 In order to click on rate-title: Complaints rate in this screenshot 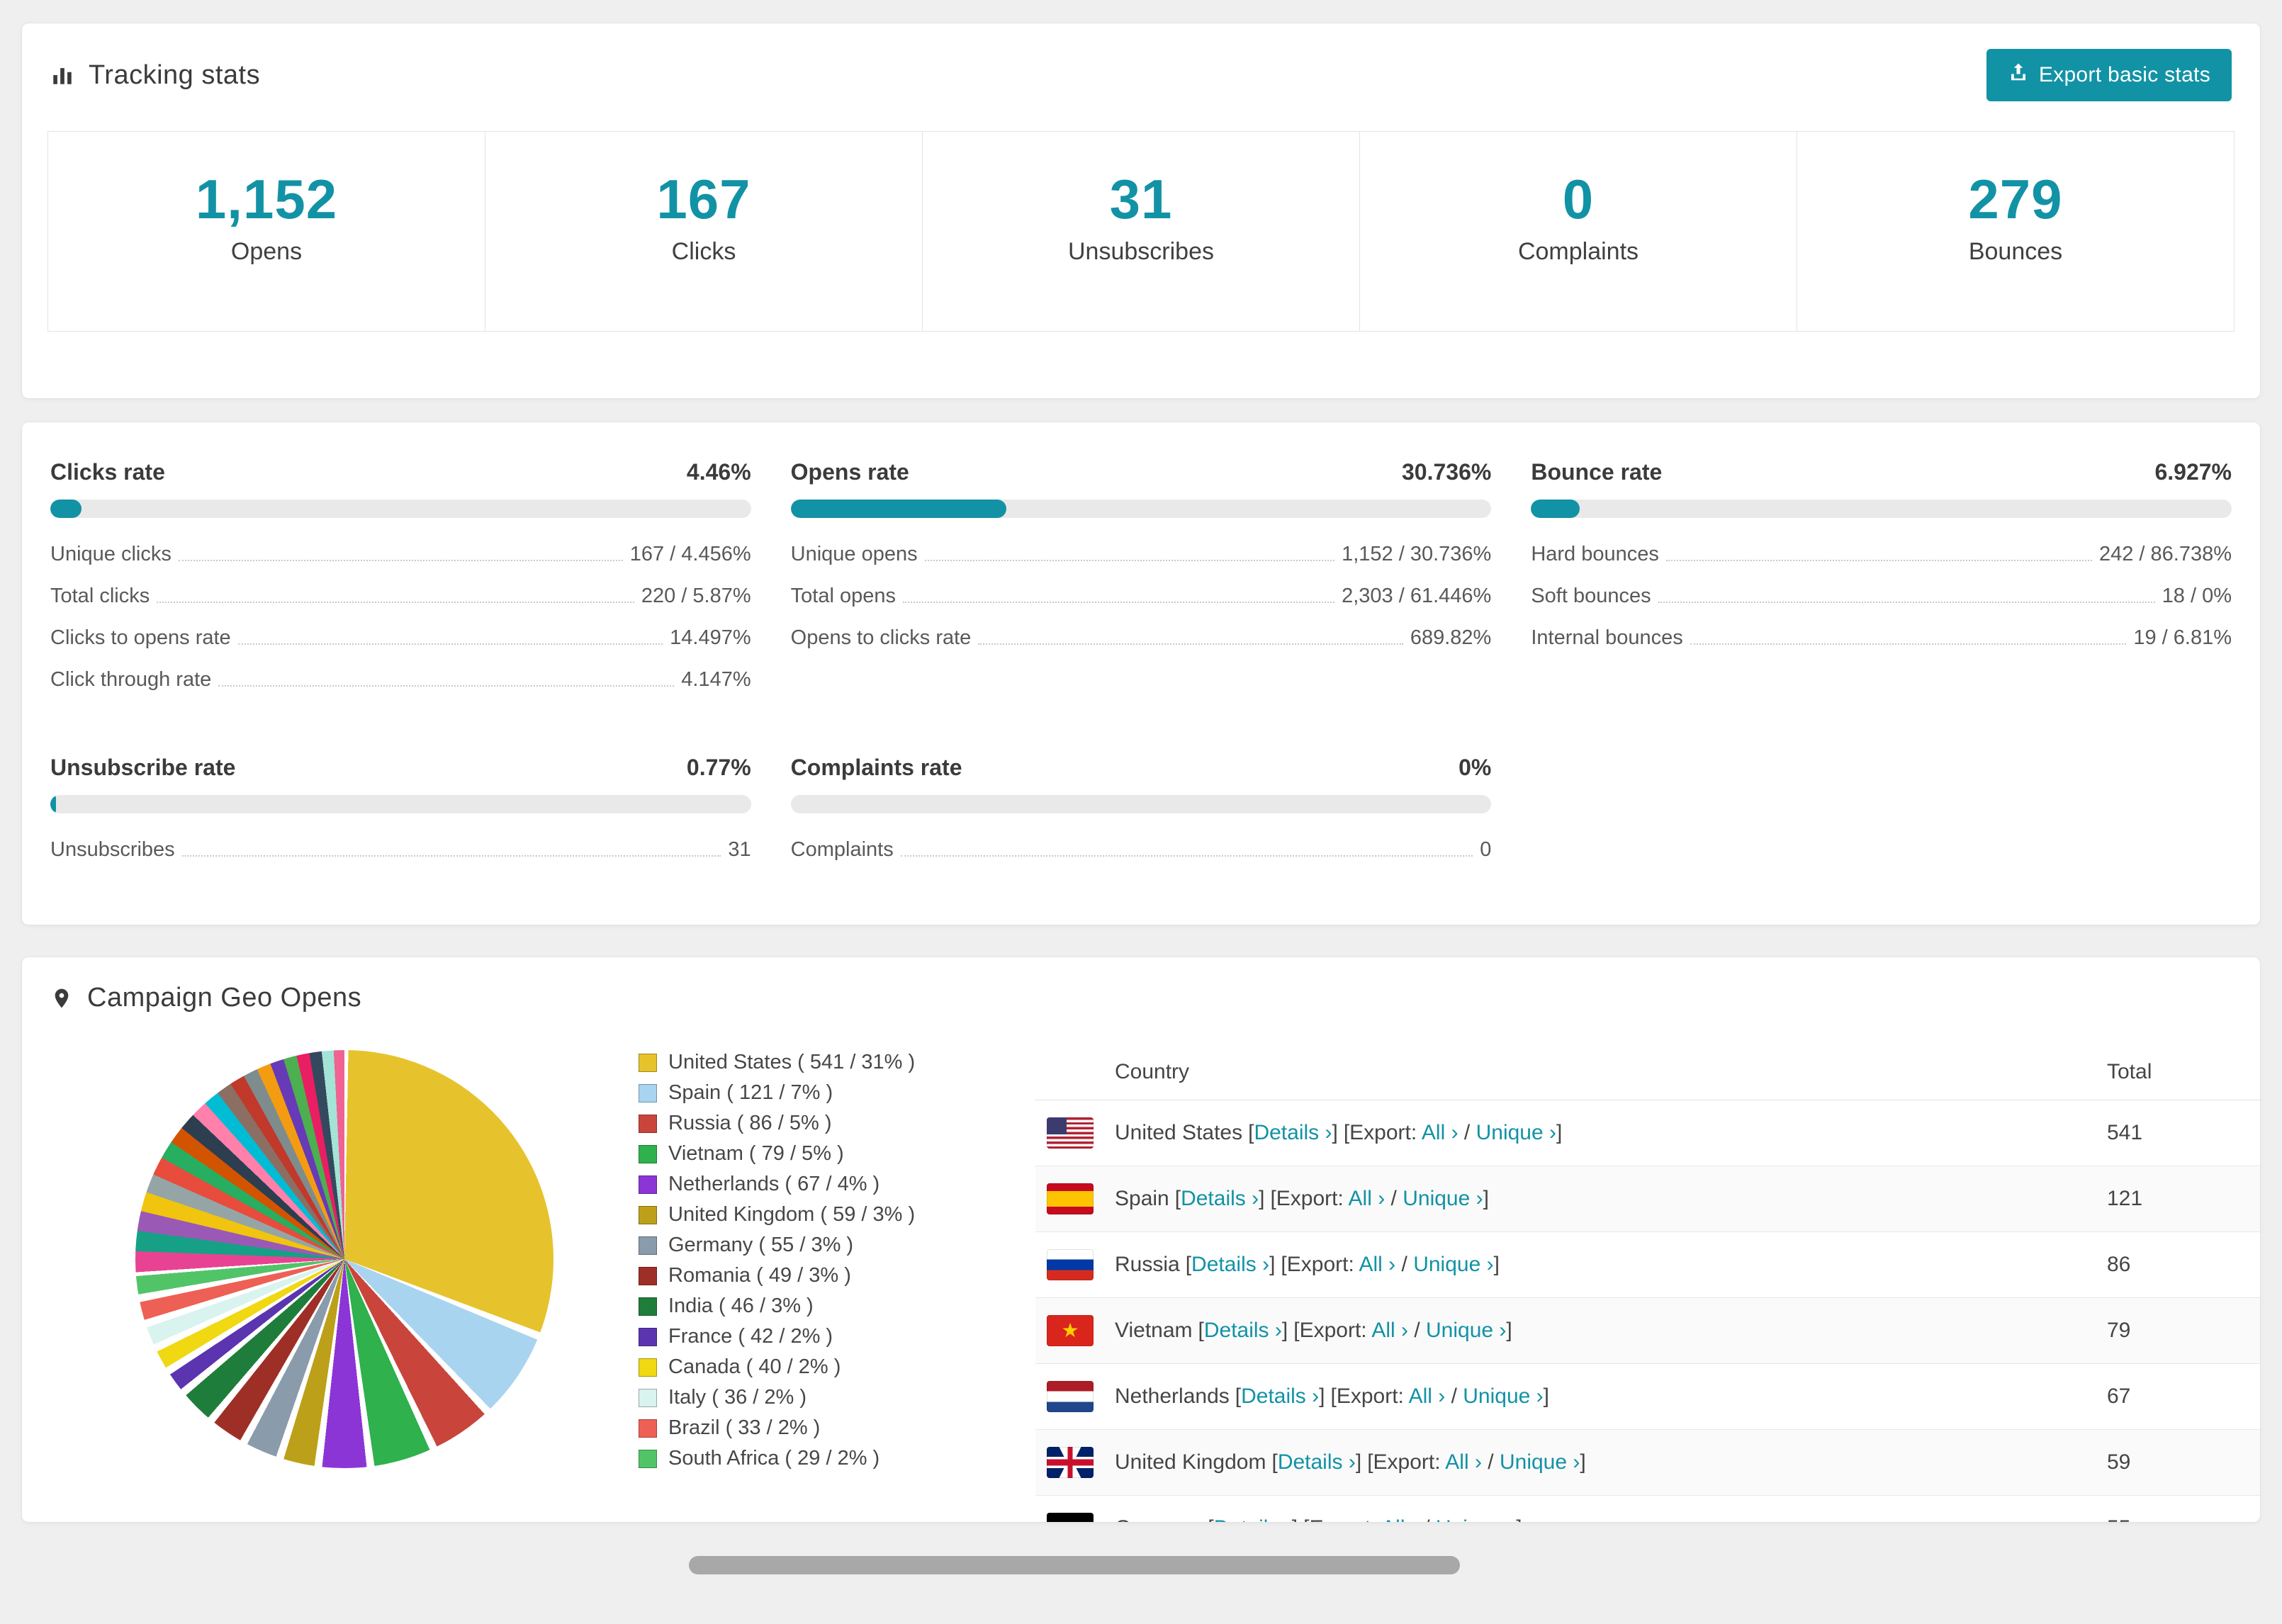, I will do `click(876, 767)`.